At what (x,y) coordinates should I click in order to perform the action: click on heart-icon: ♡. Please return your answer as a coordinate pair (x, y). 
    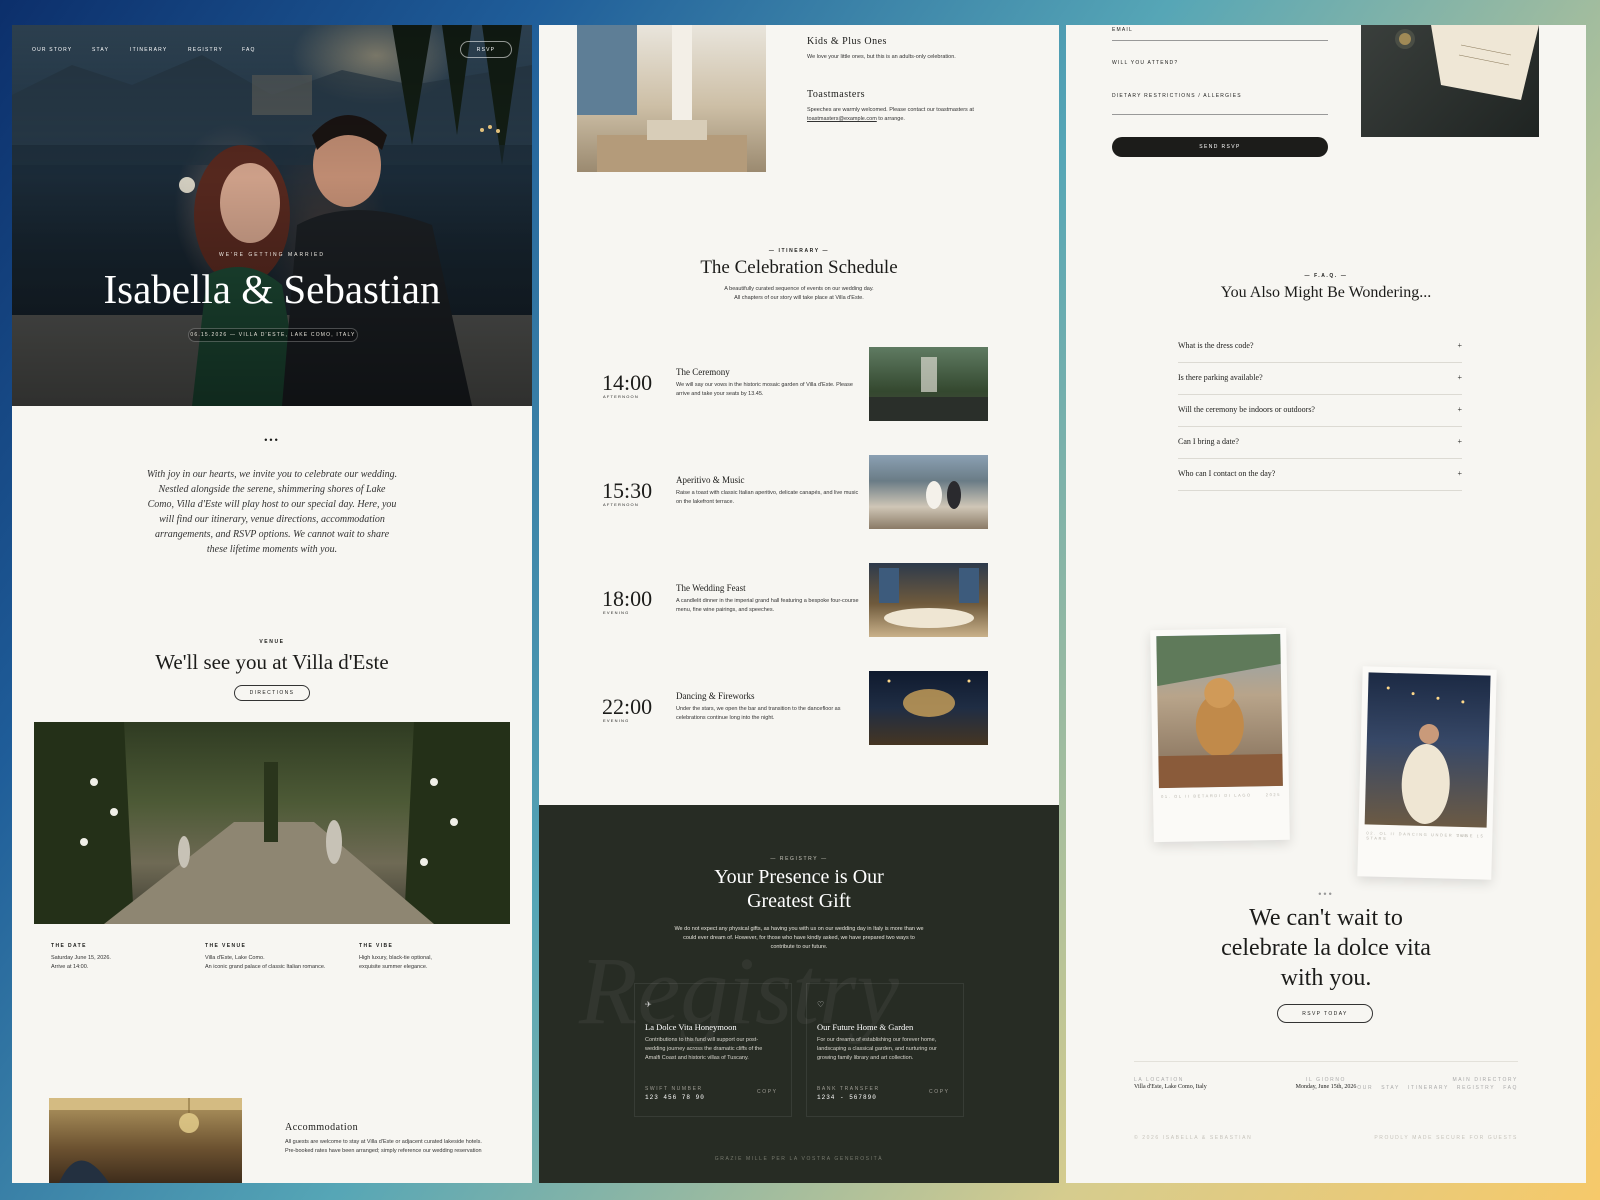
    Looking at the image, I should click on (821, 1004).